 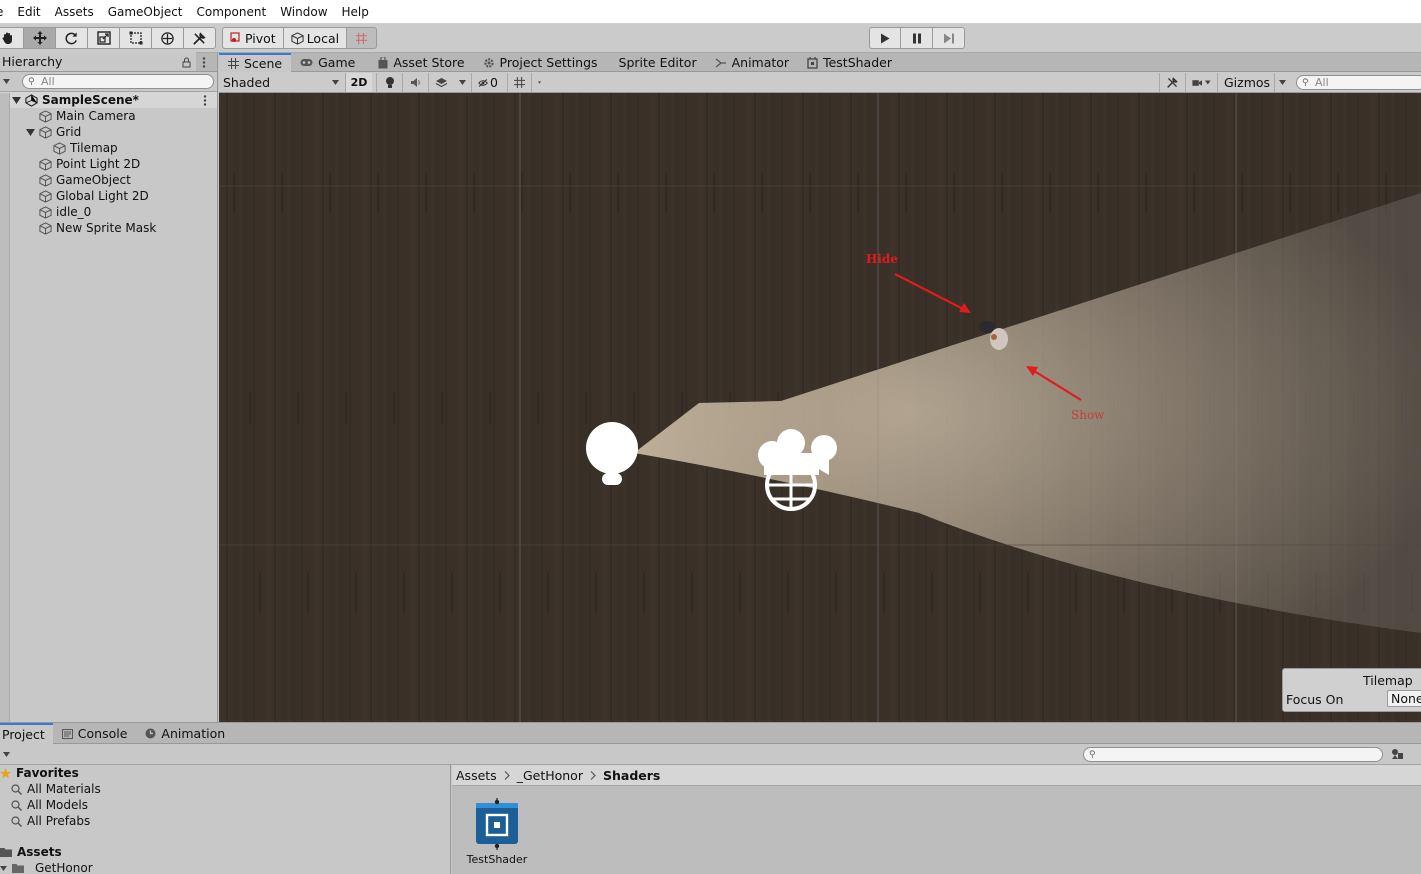 What do you see at coordinates (1172, 82) in the screenshot?
I see `tools-toggle` at bounding box center [1172, 82].